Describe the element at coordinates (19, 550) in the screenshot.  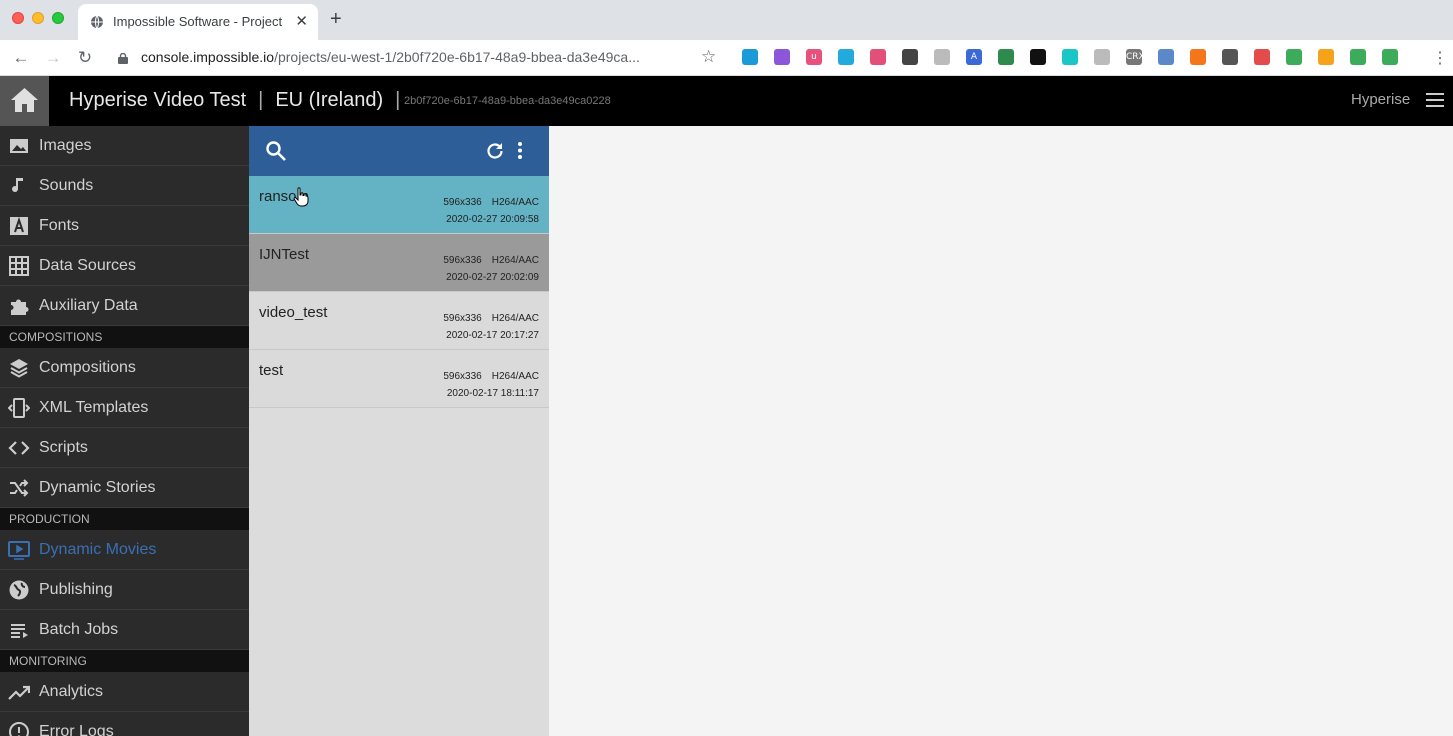
I see `tv-play-icon` at that location.